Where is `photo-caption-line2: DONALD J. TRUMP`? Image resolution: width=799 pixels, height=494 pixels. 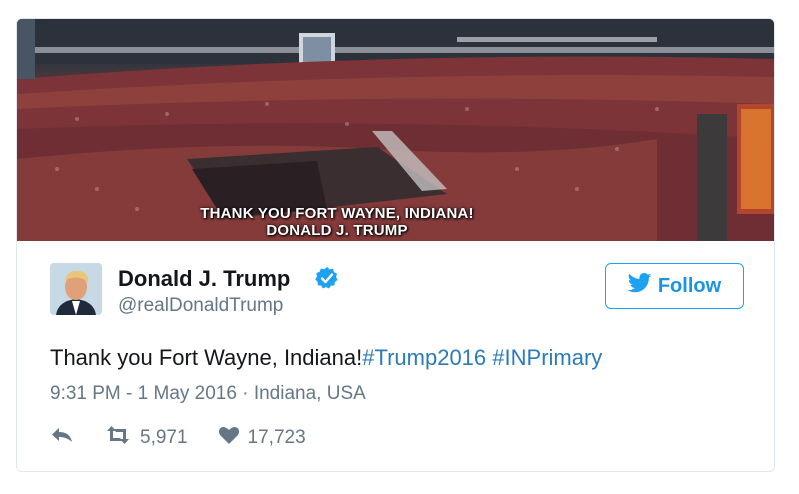
photo-caption-line2: DONALD J. TRUMP is located at coordinates (337, 230).